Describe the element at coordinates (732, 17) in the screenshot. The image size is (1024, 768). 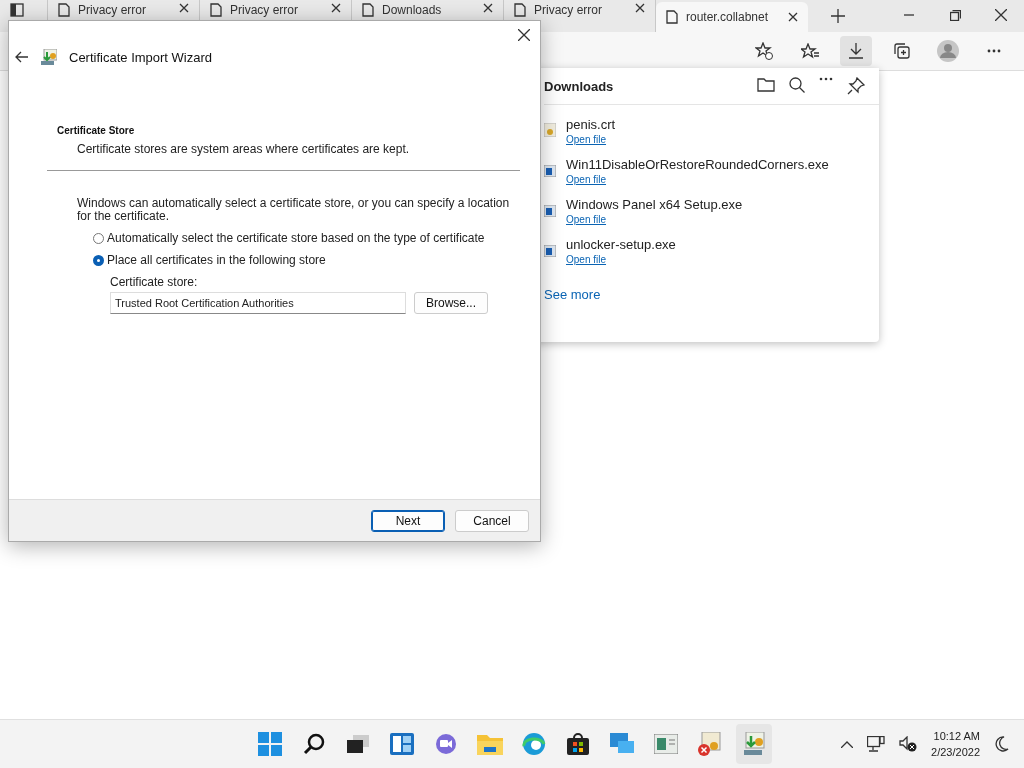
I see `browser-tab: router.collabnet` at that location.